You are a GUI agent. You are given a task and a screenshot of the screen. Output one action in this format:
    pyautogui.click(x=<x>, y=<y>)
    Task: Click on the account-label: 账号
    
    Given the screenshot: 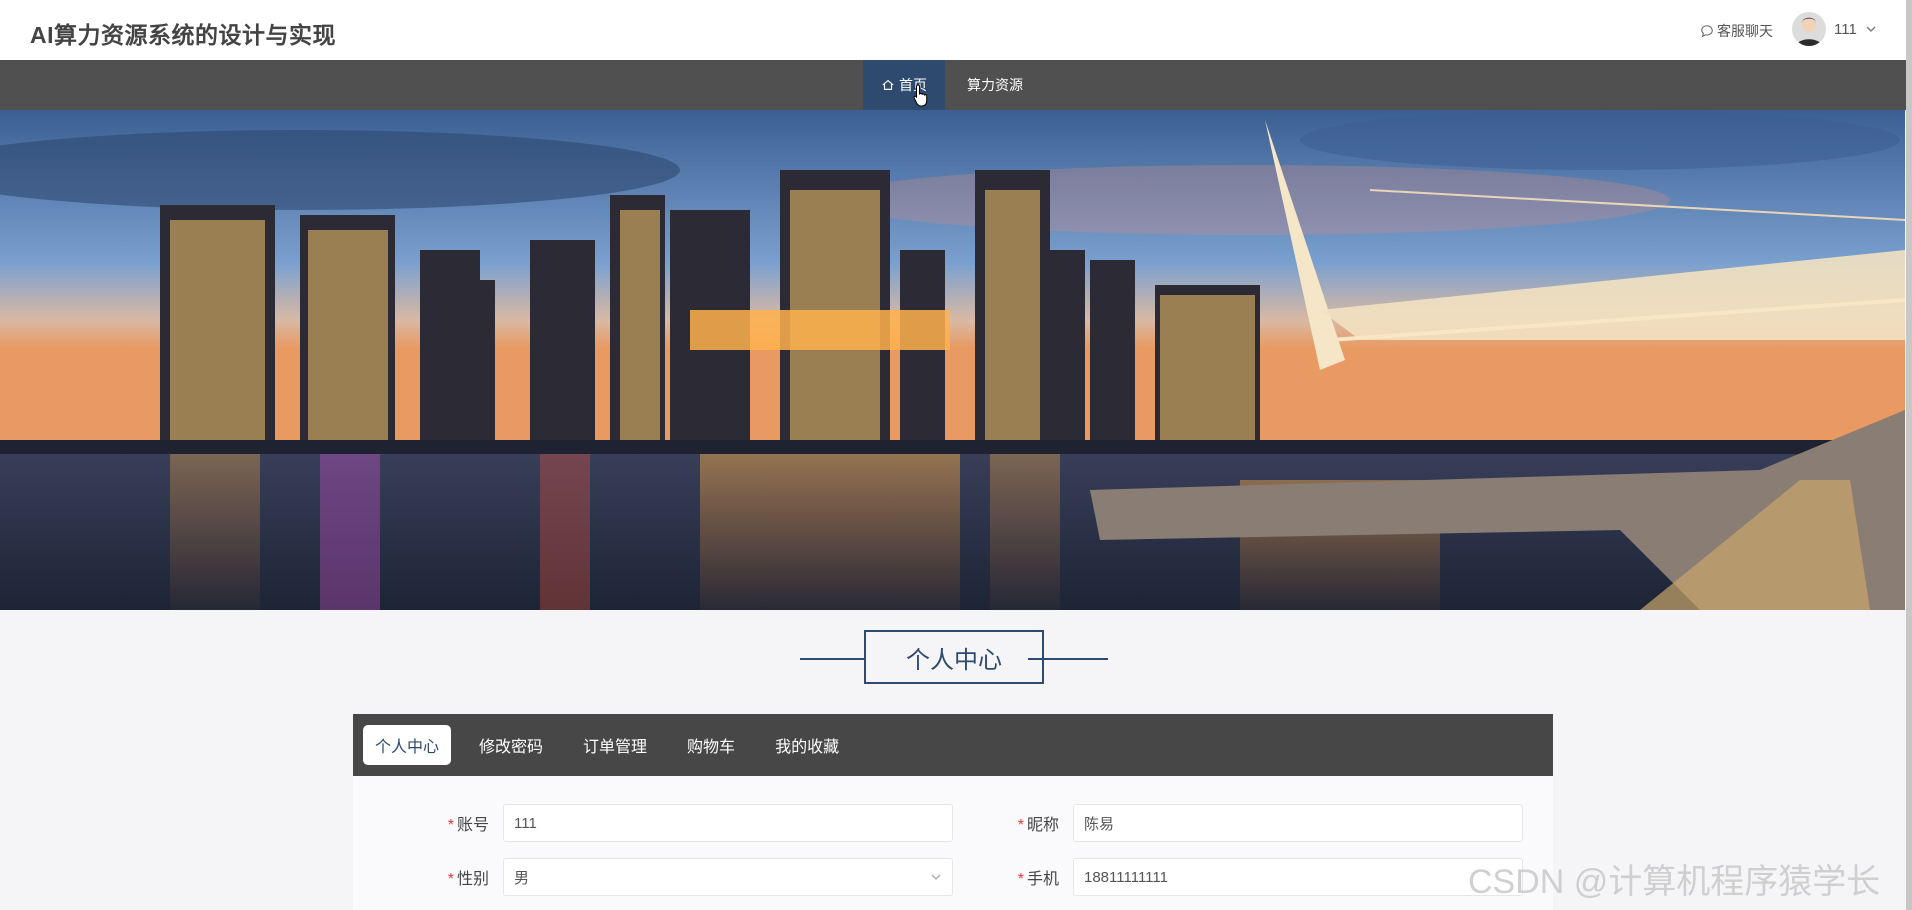 What is the action you would take?
    pyautogui.click(x=472, y=825)
    